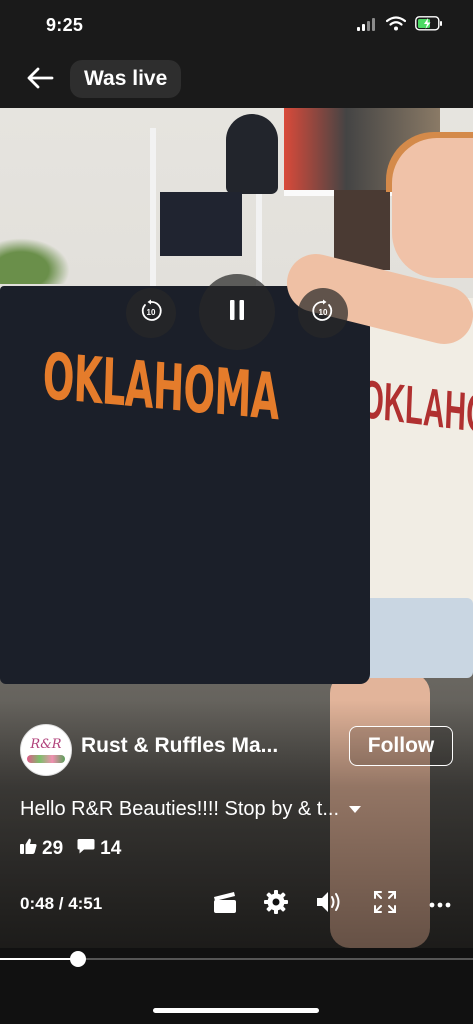 The width and height of the screenshot is (473, 1024). Describe the element at coordinates (429, 26) in the screenshot. I see `battery-charging-icon` at that location.